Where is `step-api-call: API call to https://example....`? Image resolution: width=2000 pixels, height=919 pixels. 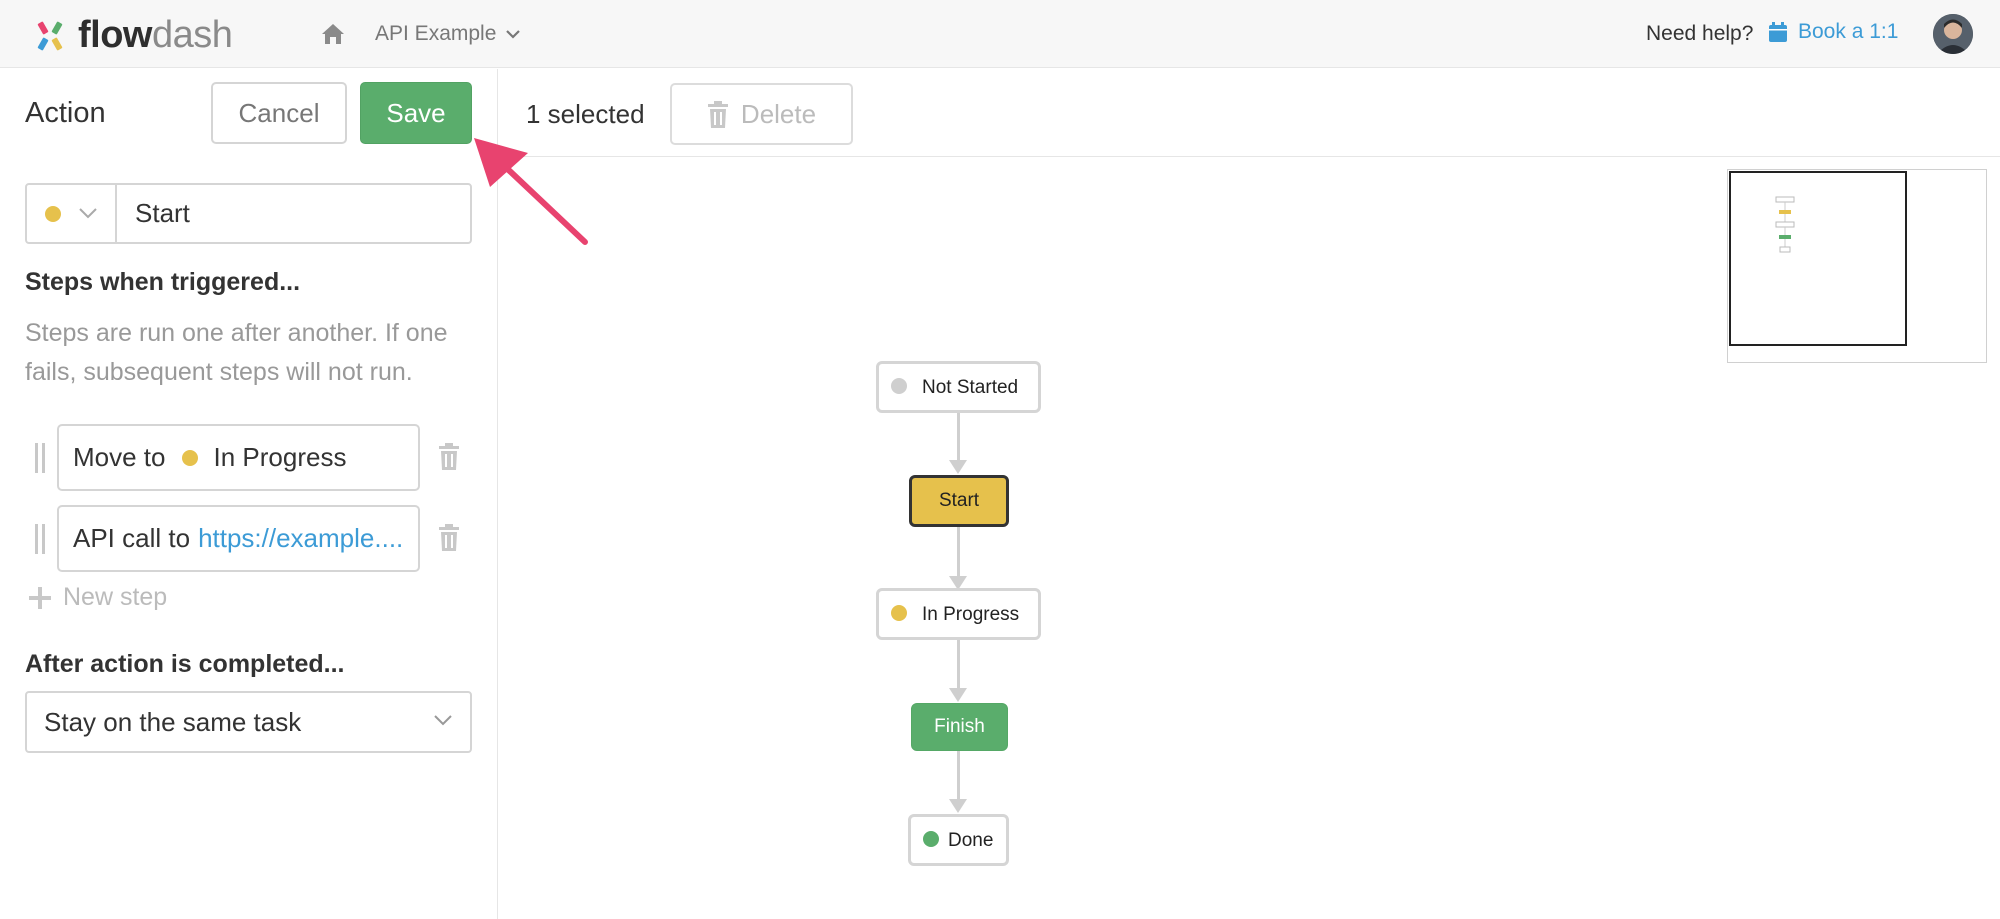
step-api-call: API call to https://example.... is located at coordinates (238, 538).